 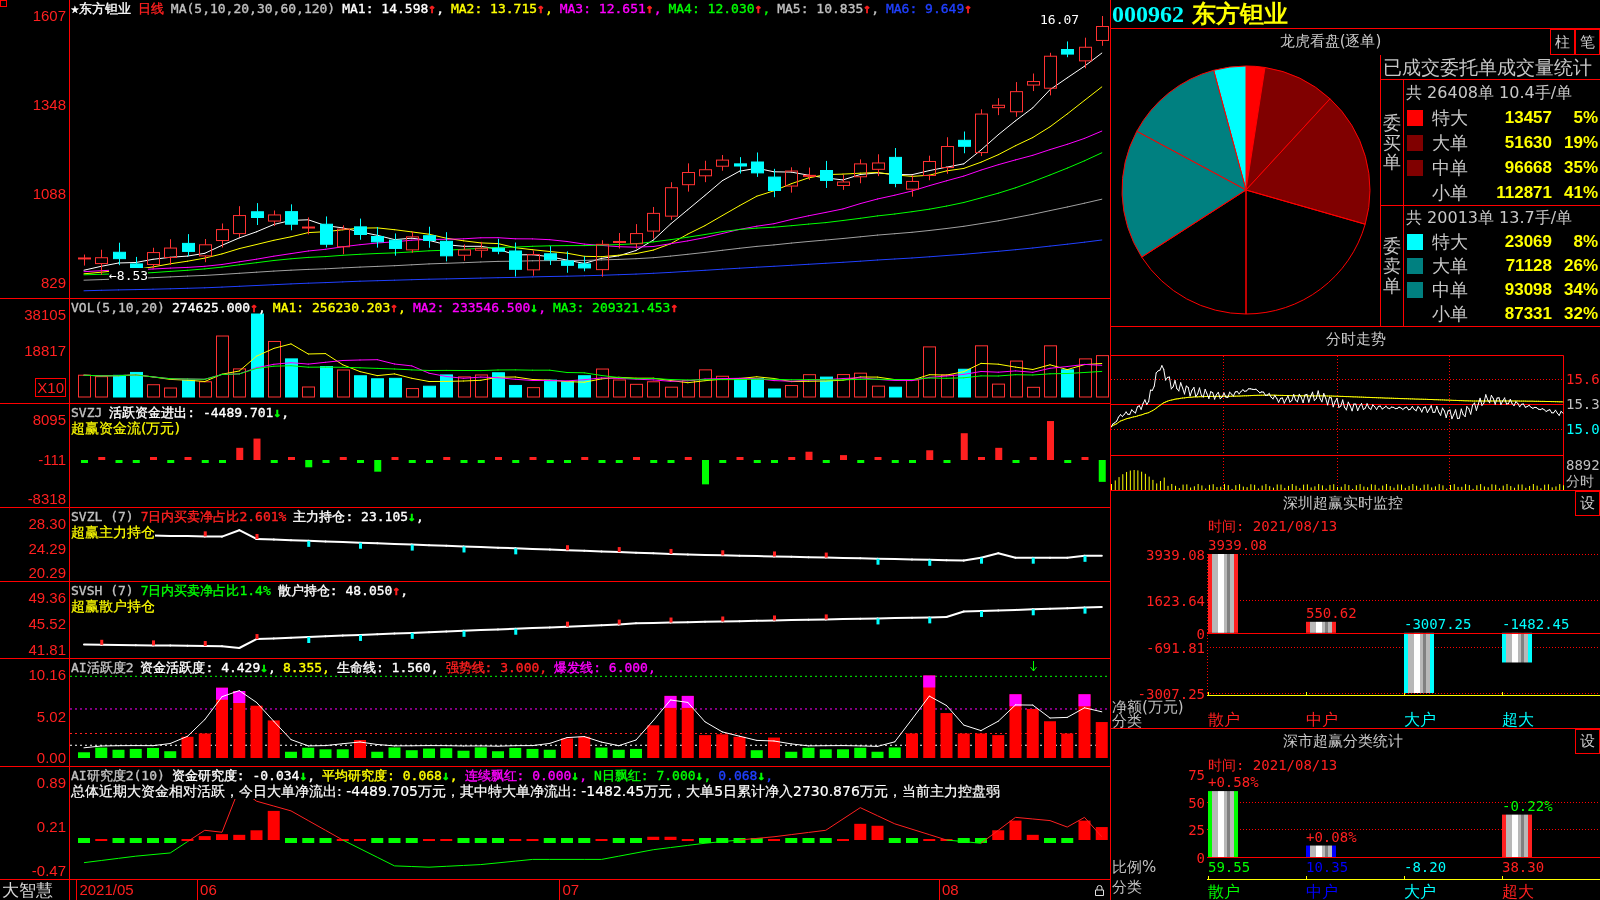 What do you see at coordinates (1580, 314) in the screenshot?
I see `order-share: 32%` at bounding box center [1580, 314].